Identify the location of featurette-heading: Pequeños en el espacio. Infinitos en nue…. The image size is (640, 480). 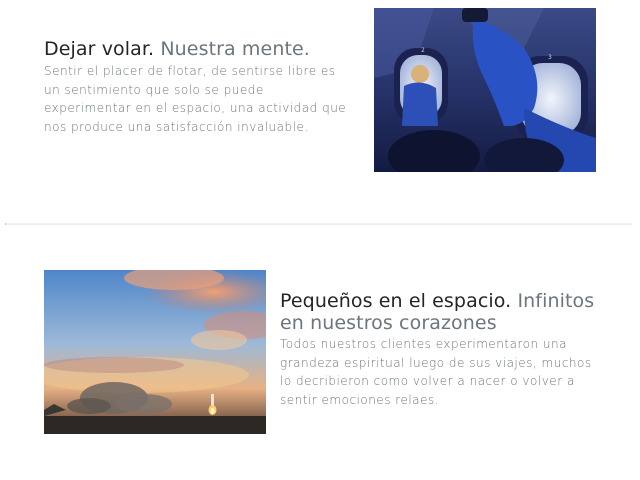
(445, 312).